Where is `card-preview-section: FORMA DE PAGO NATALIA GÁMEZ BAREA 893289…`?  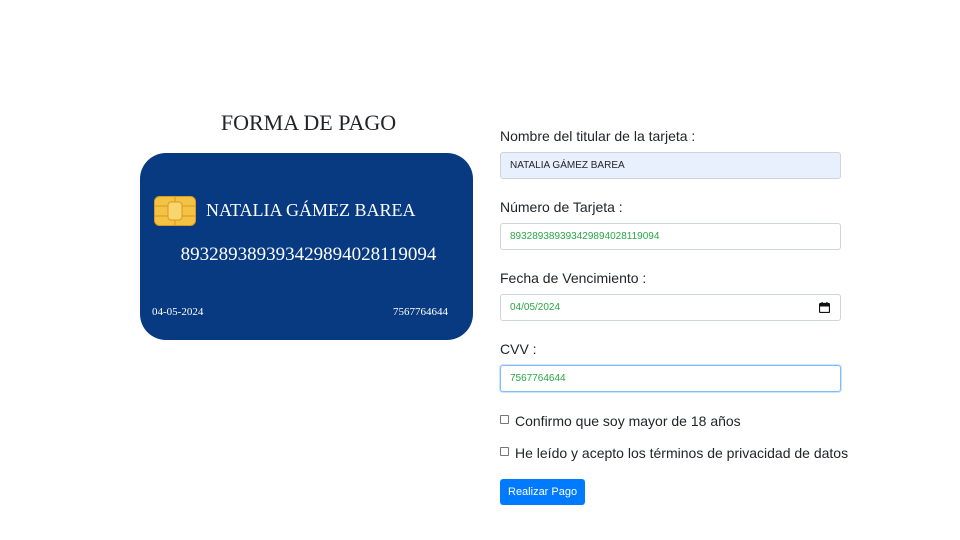
card-preview-section: FORMA DE PAGO NATALIA GÁMEZ BAREA 893289… is located at coordinates (306, 224).